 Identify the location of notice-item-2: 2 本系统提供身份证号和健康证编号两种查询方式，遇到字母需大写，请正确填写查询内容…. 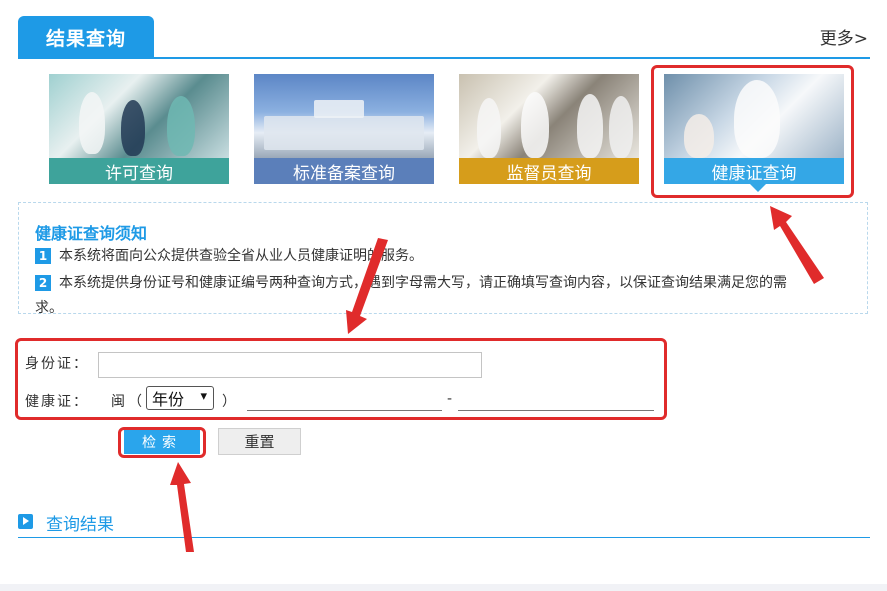
(446, 283).